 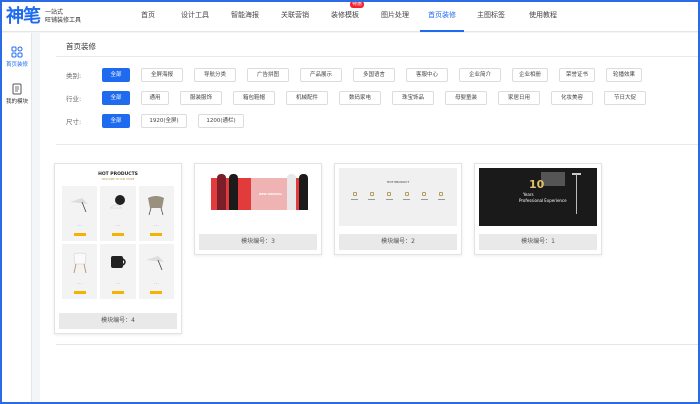 What do you see at coordinates (307, 98) in the screenshot?
I see `chip-industry: 机械配件` at bounding box center [307, 98].